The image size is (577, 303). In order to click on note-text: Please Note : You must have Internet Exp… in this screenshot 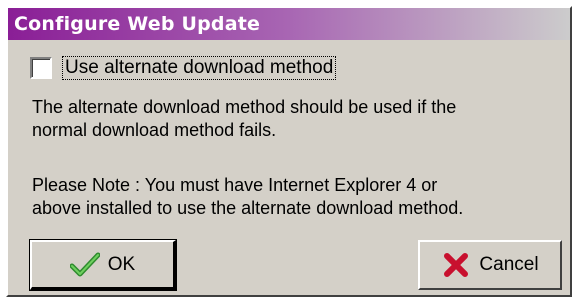, I will do `click(297, 197)`.